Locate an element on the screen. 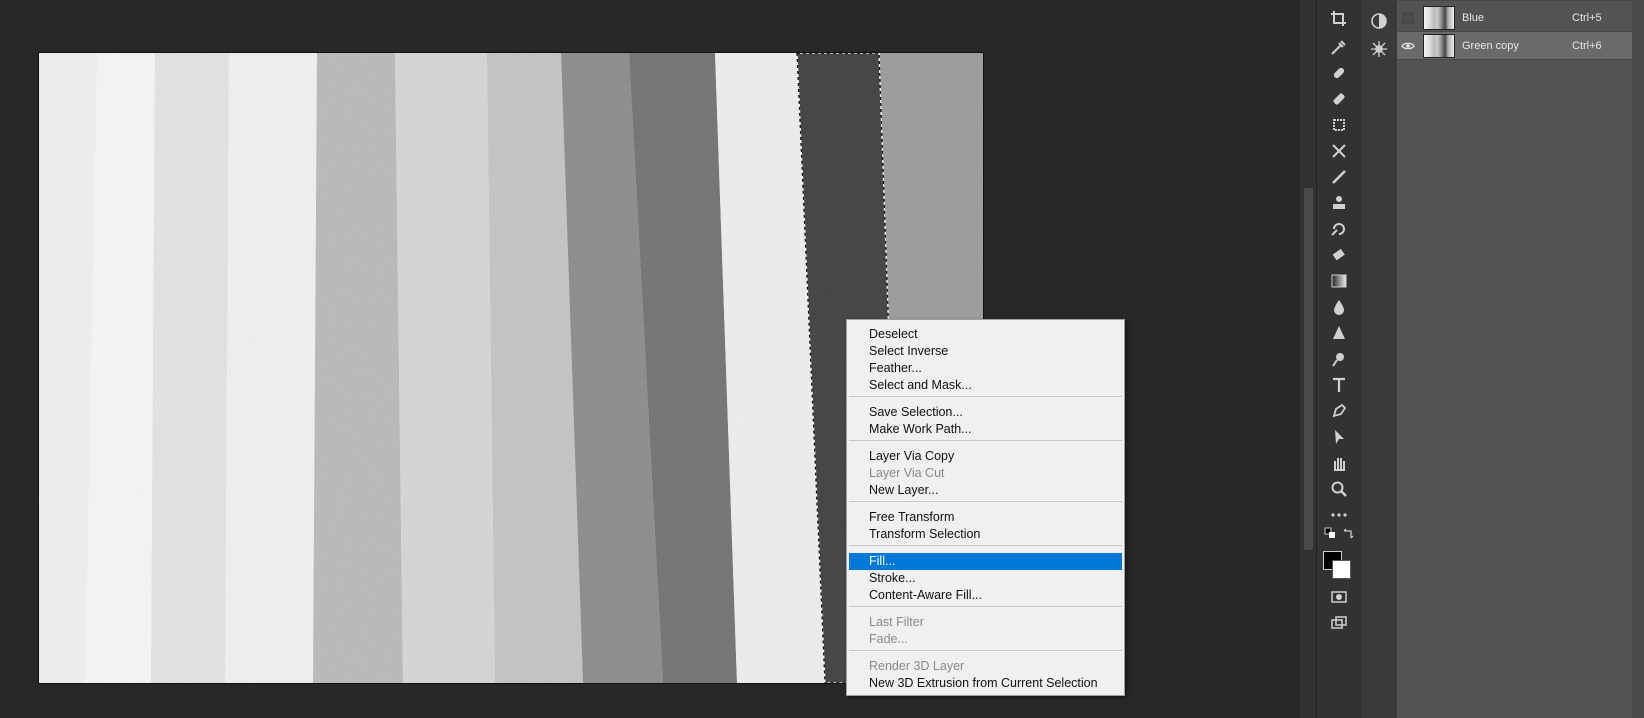 The image size is (1644, 718). eraser-icon is located at coordinates (1339, 255).